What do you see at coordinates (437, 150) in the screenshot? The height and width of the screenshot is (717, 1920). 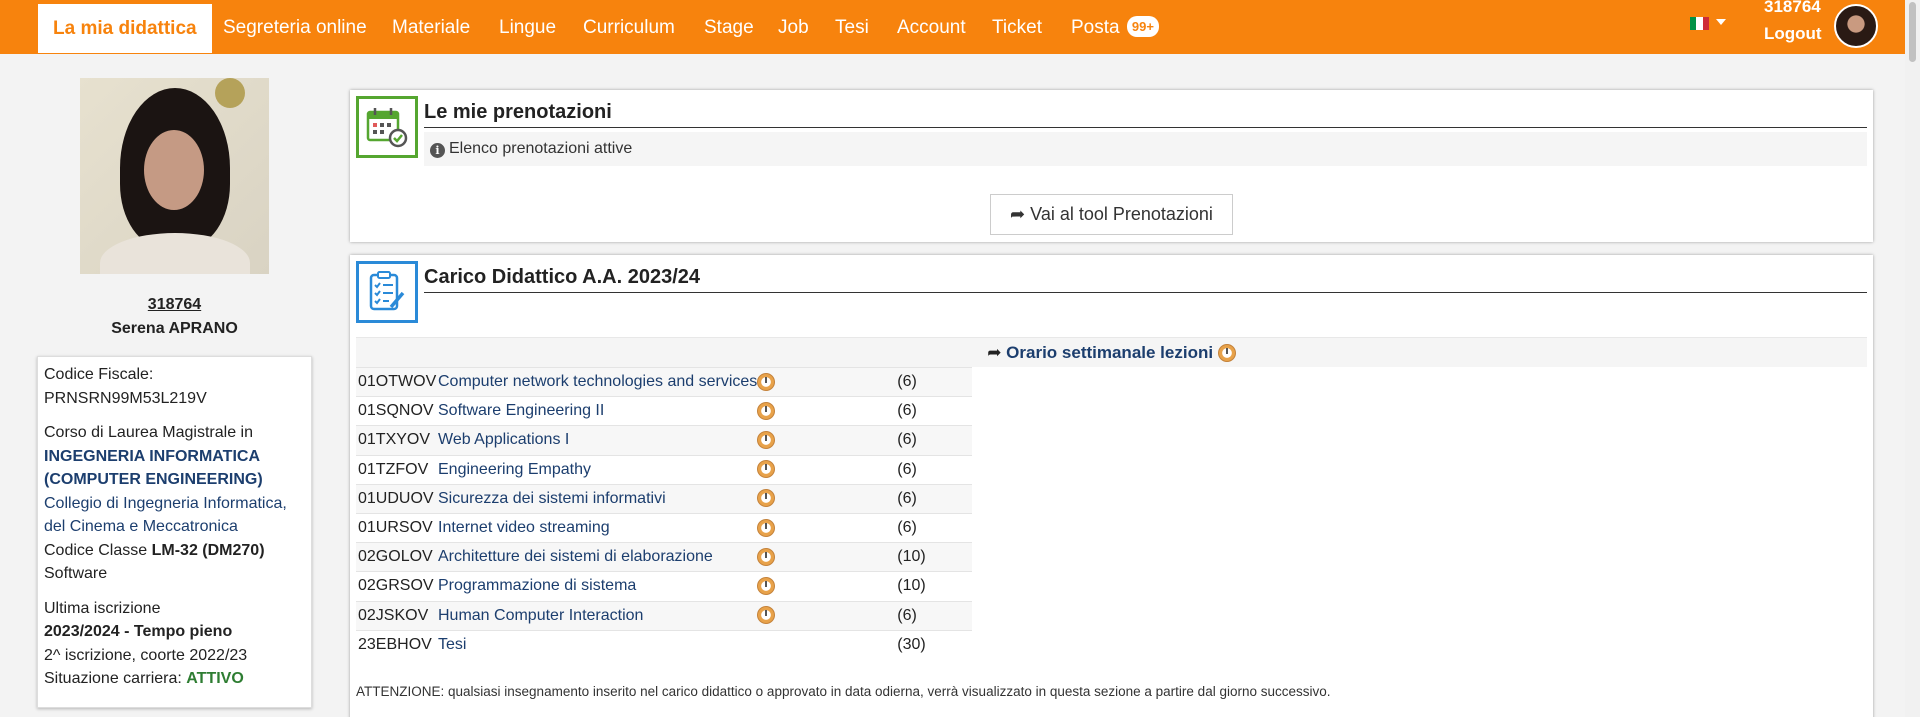 I see `info-icon: i` at bounding box center [437, 150].